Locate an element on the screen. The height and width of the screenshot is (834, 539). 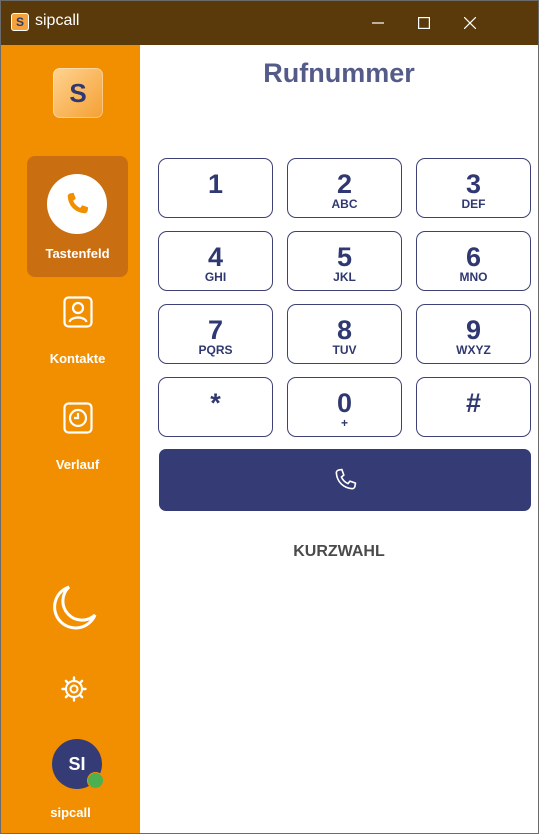
key-6: 6 MNO is located at coordinates (473, 261).